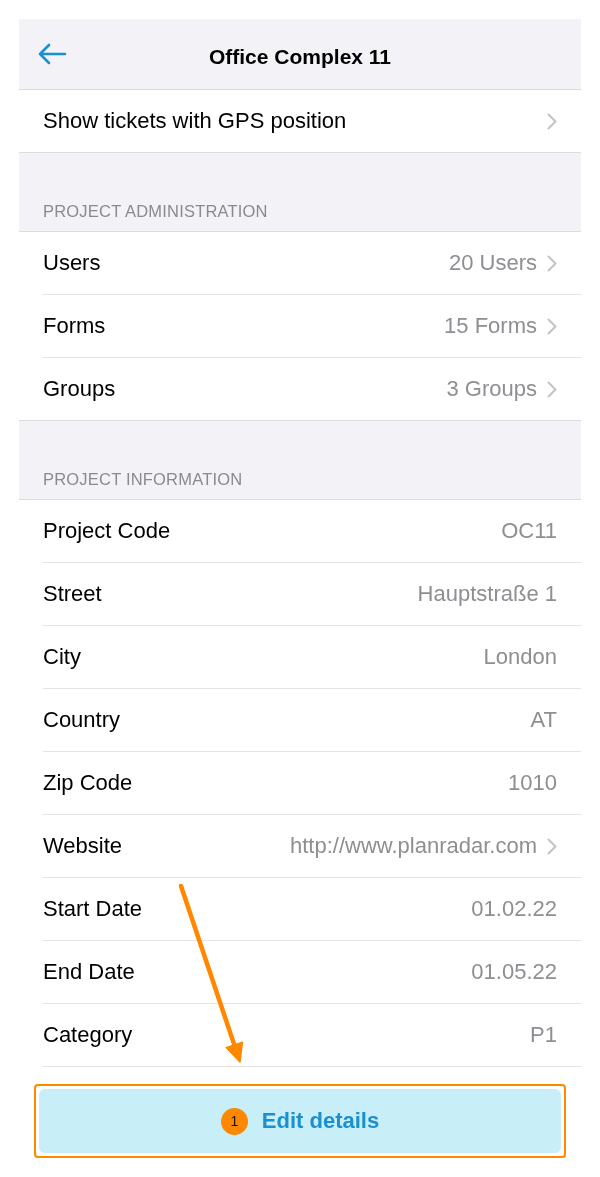 This screenshot has width=600, height=1177. What do you see at coordinates (487, 594) in the screenshot?
I see `row-value: Hauptstraße 1` at bounding box center [487, 594].